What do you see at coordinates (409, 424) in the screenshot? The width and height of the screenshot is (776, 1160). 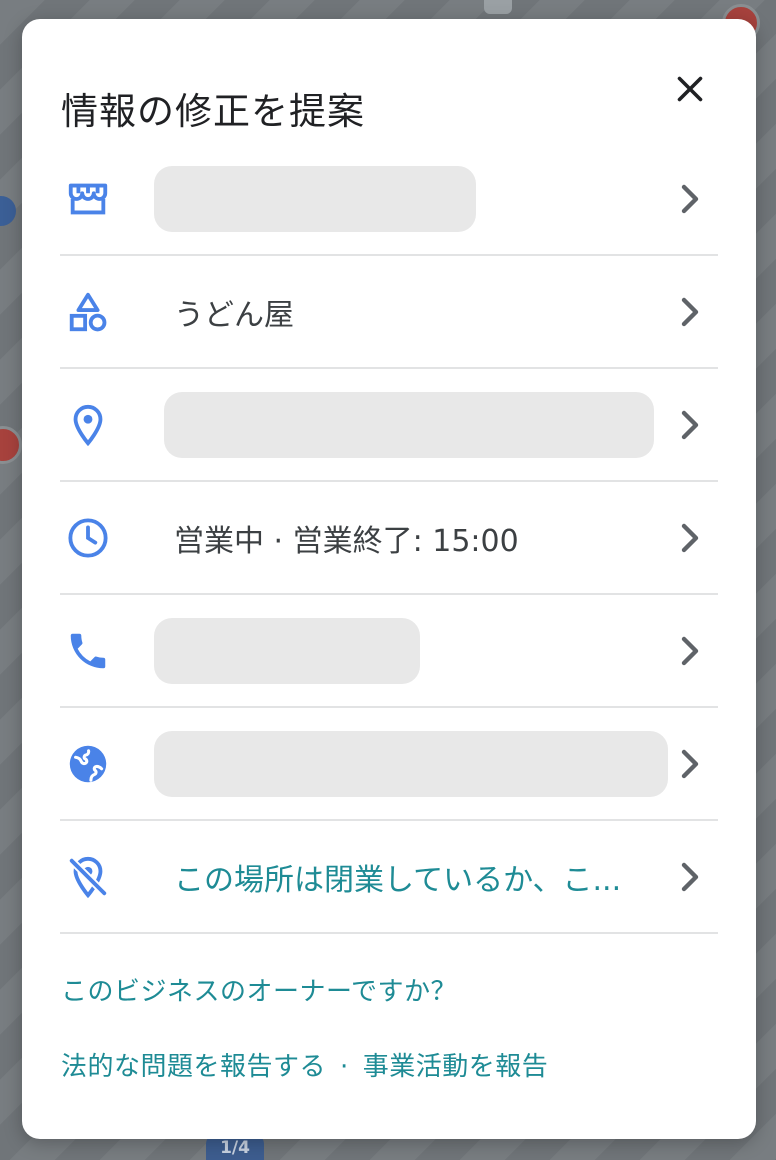 I see `address-placeholder` at bounding box center [409, 424].